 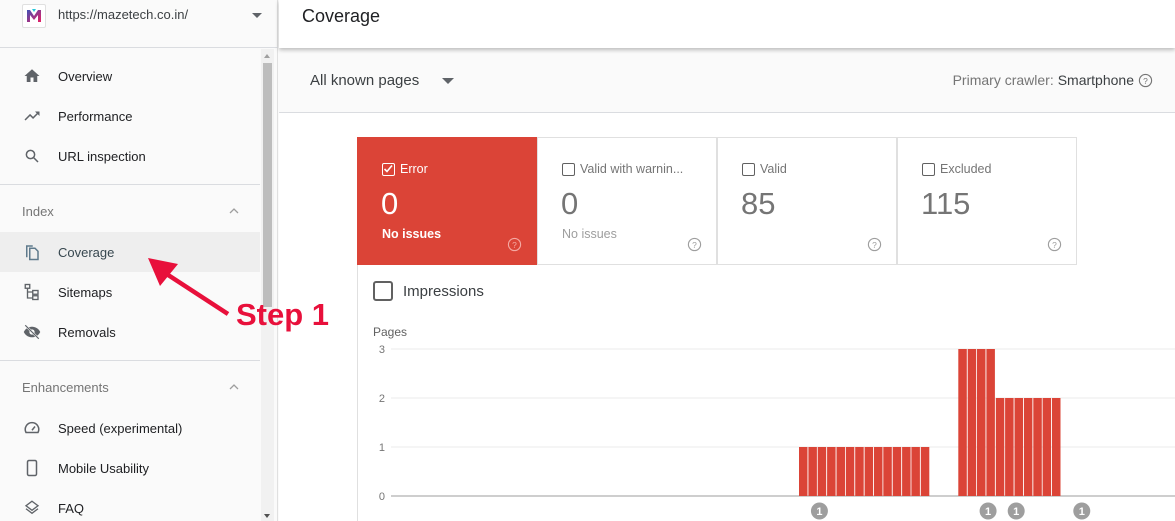 What do you see at coordinates (130, 428) in the screenshot?
I see `sidebar-item-speed: Speed (experimental)` at bounding box center [130, 428].